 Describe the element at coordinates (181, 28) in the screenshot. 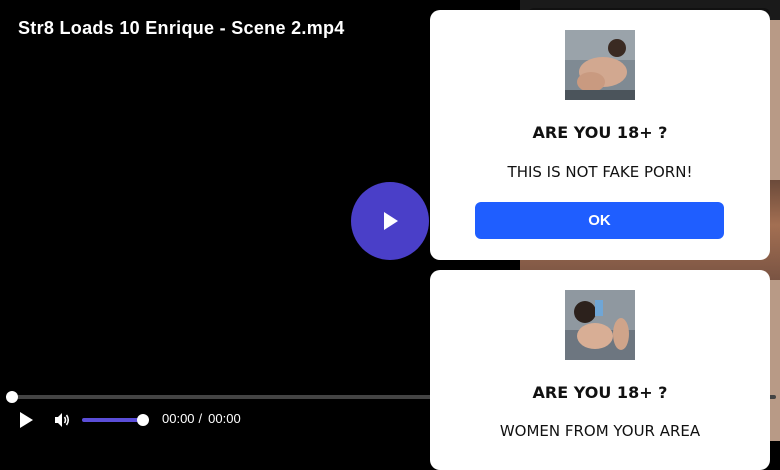

I see `video-title: Str8 Loads 10 Enrique - Scene 2.mp4` at that location.